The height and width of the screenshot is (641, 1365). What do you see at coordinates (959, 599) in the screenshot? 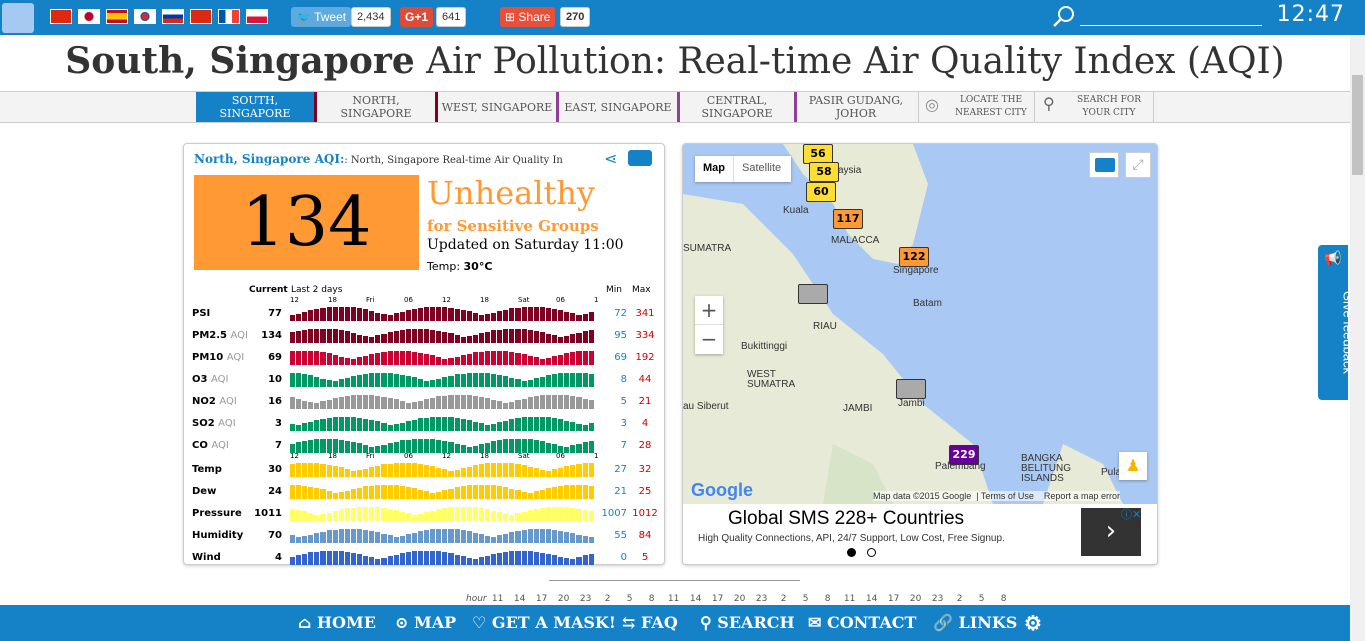
I see `hour-tick: 2` at bounding box center [959, 599].